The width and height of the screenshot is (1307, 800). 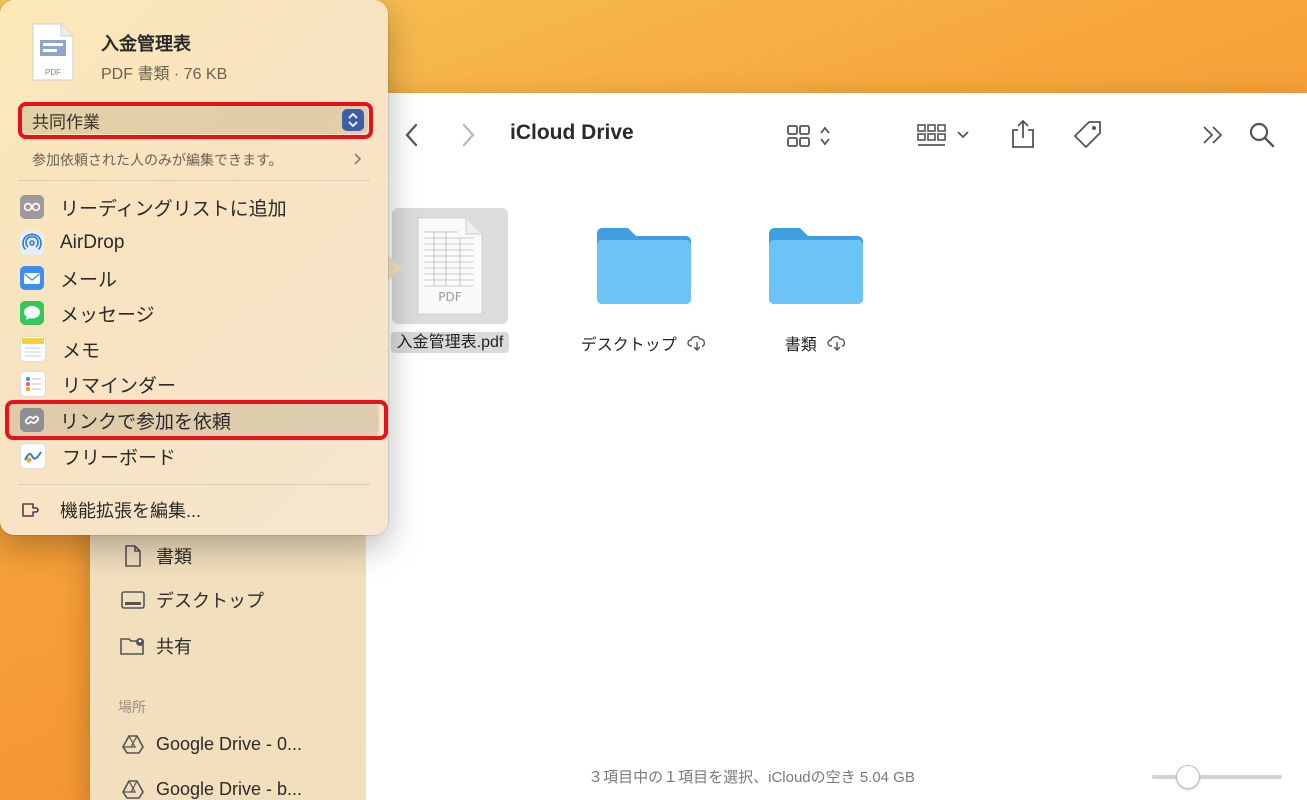 I want to click on back-button, so click(x=411, y=135).